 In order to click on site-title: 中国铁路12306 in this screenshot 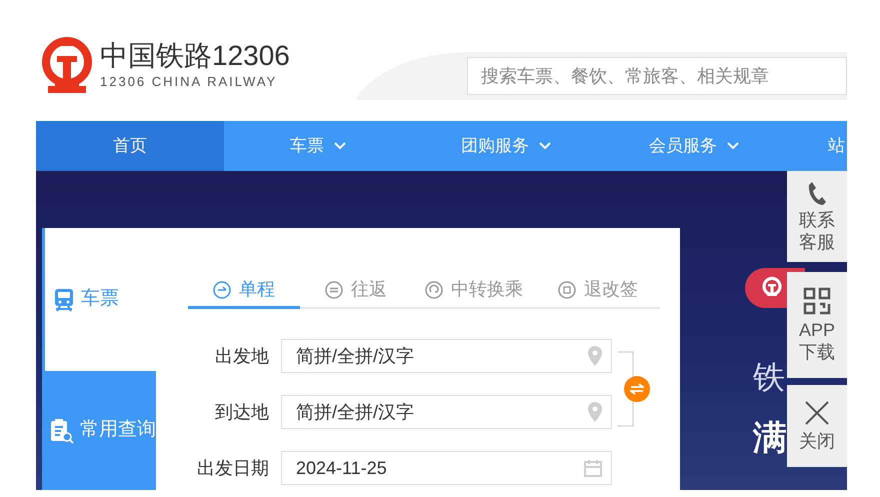, I will do `click(195, 56)`.